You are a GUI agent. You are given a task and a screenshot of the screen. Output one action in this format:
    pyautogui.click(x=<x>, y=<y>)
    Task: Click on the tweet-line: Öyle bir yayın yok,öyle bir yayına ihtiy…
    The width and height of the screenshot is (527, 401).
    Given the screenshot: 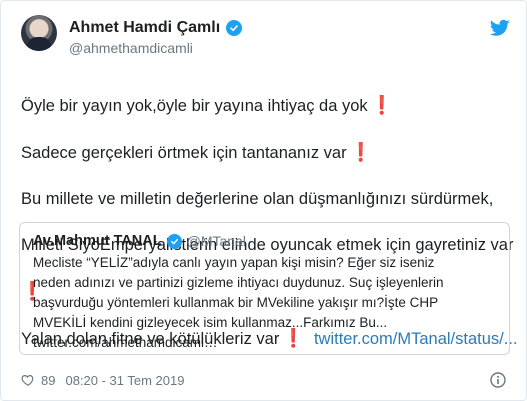 What is the action you would take?
    pyautogui.click(x=207, y=105)
    